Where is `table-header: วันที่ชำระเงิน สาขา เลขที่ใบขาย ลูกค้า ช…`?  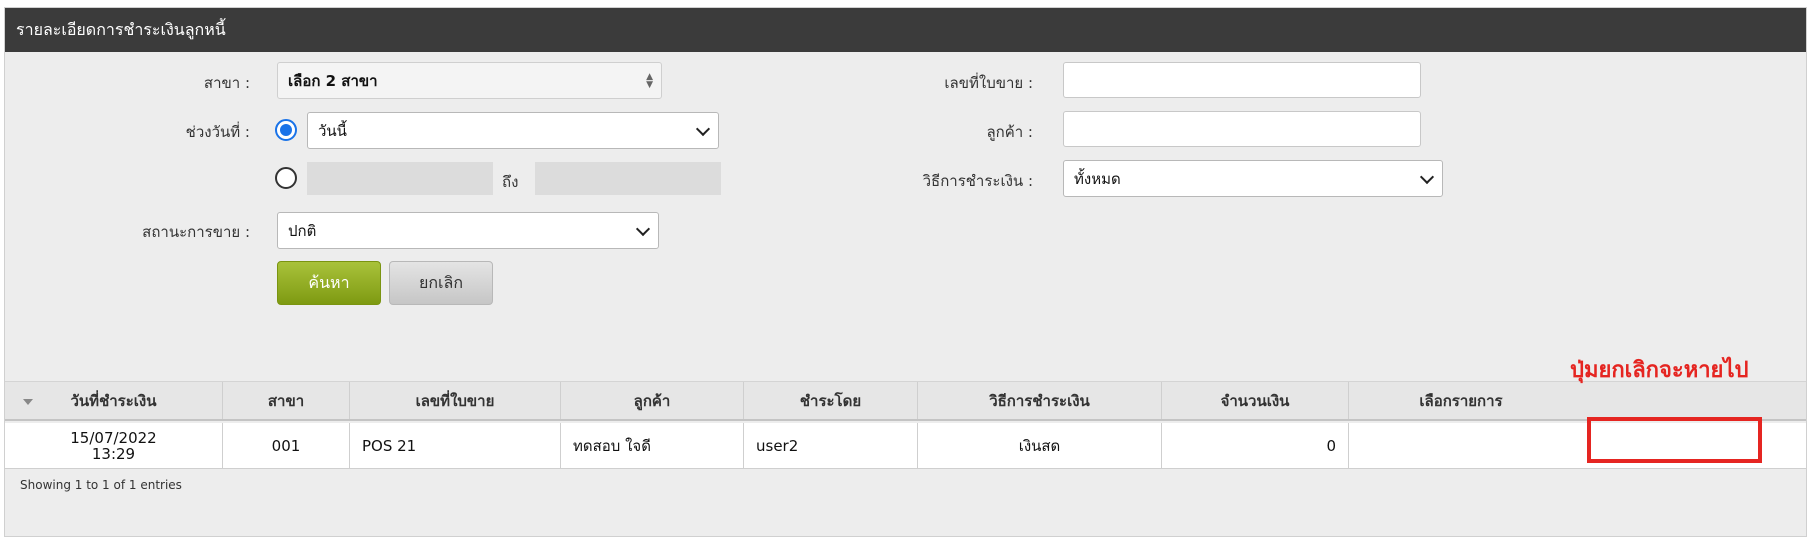 table-header: วันที่ชำระเงิน สาขา เลขที่ใบขาย ลูกค้า ช… is located at coordinates (905, 401).